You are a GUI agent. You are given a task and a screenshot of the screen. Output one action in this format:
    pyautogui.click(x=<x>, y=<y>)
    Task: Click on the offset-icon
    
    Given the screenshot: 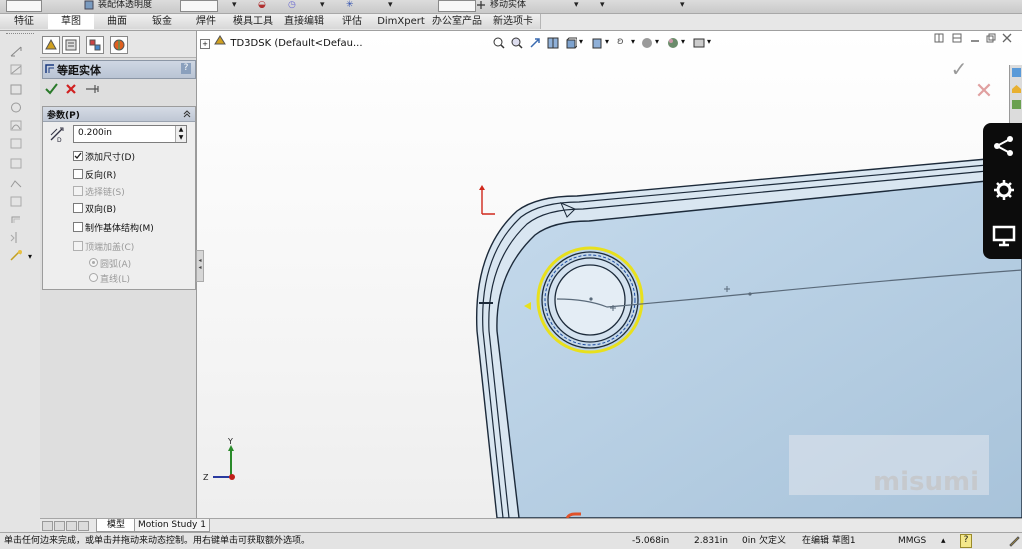 What is the action you would take?
    pyautogui.click(x=16, y=219)
    